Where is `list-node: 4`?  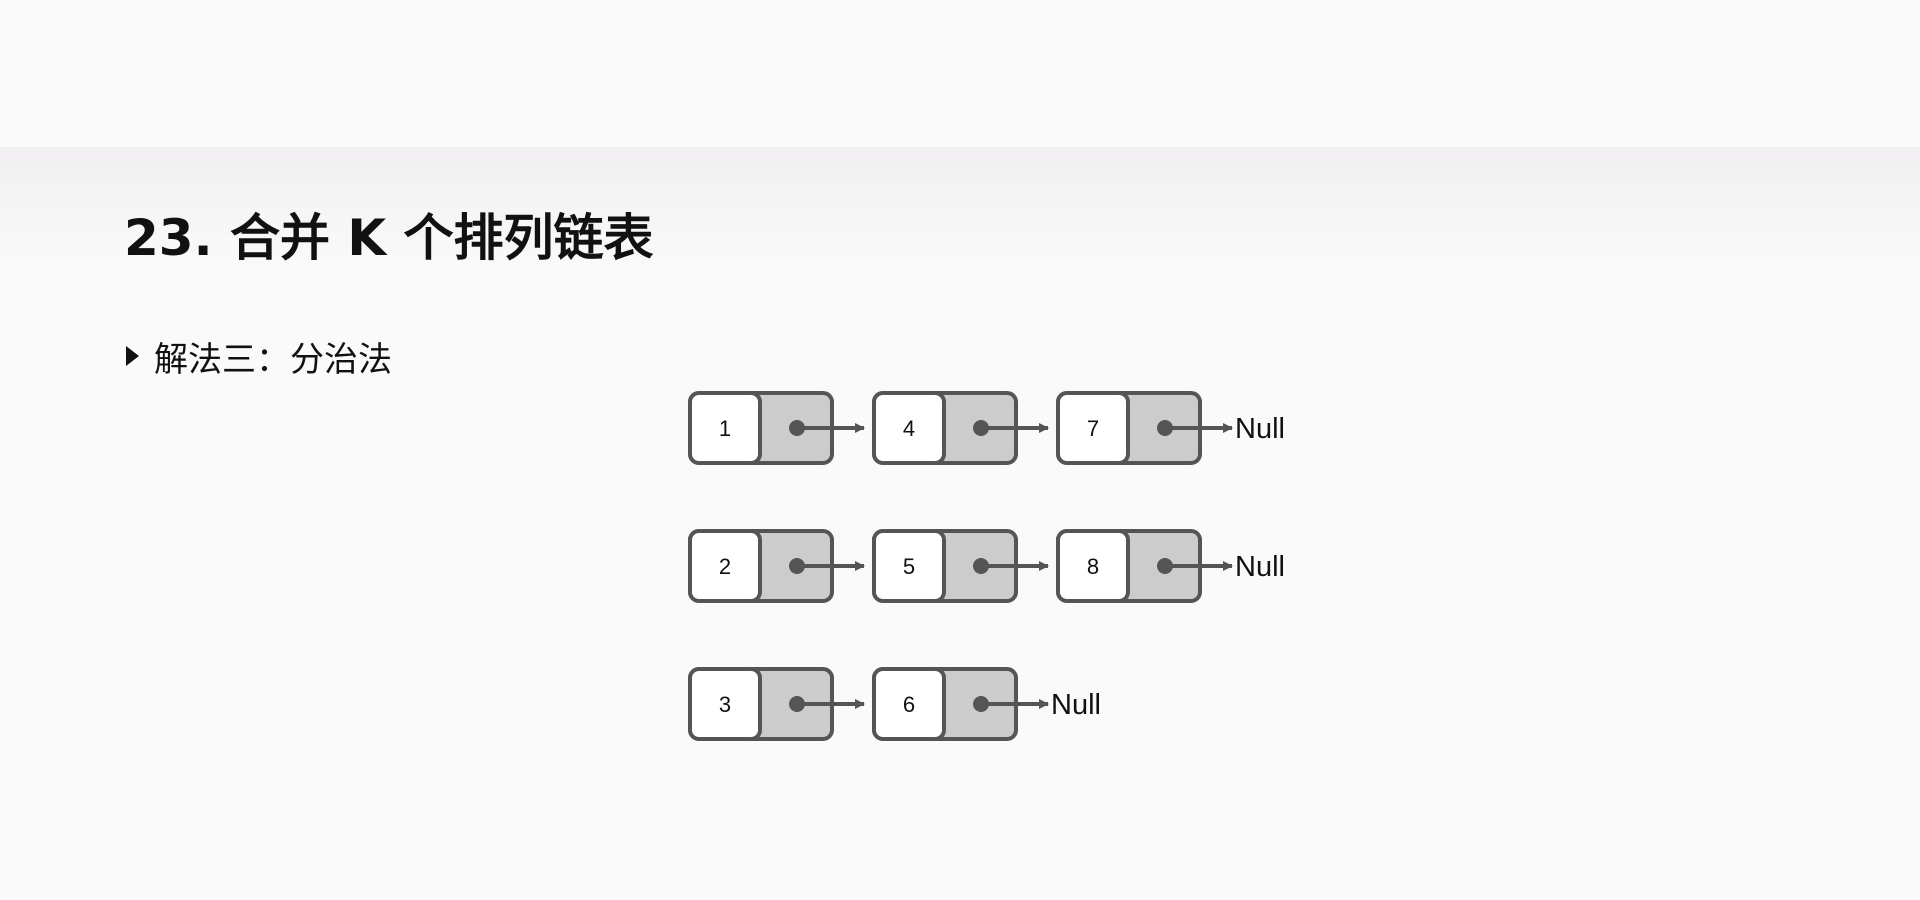 list-node: 4 is located at coordinates (960, 428).